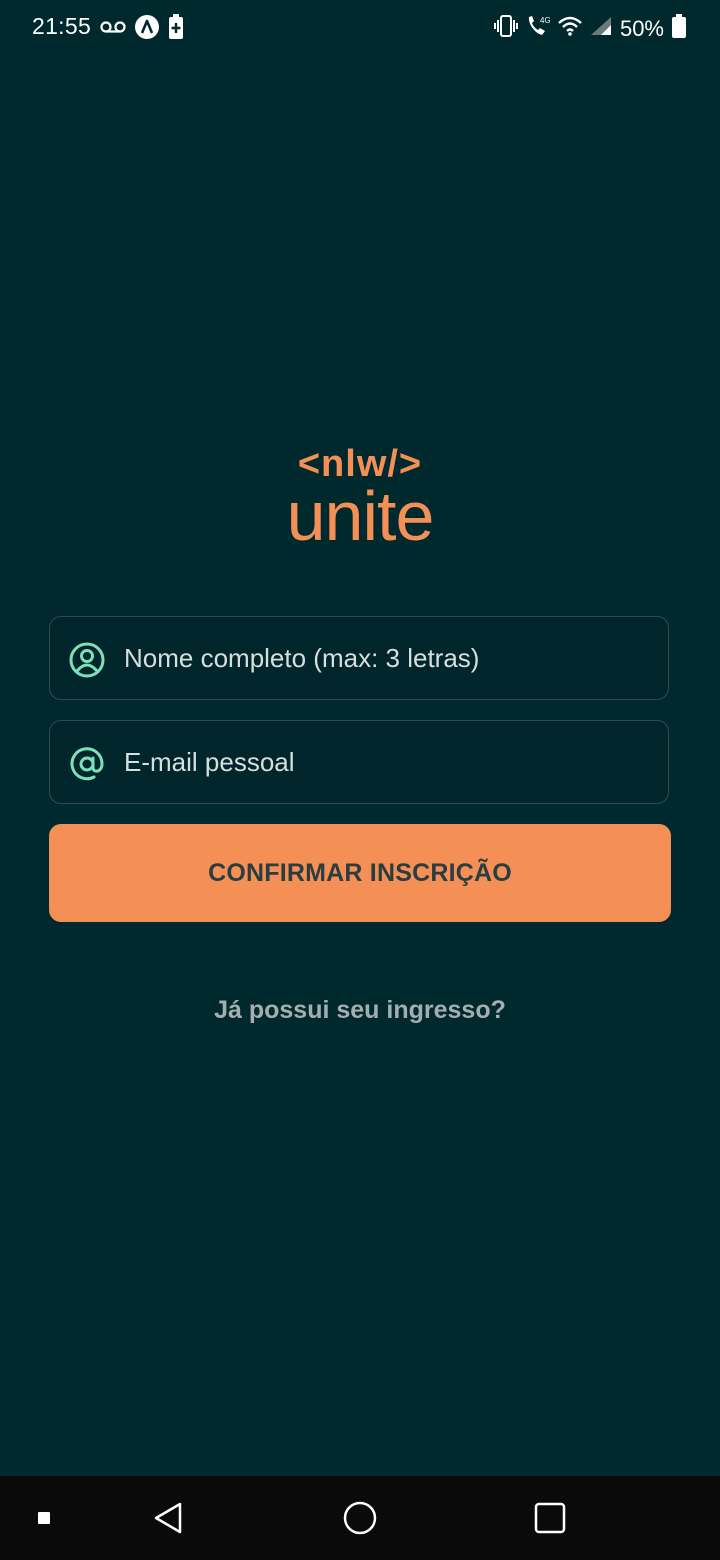 This screenshot has width=720, height=1560. I want to click on already-have-ticket-link: Já possui seu ingresso?, so click(360, 1010).